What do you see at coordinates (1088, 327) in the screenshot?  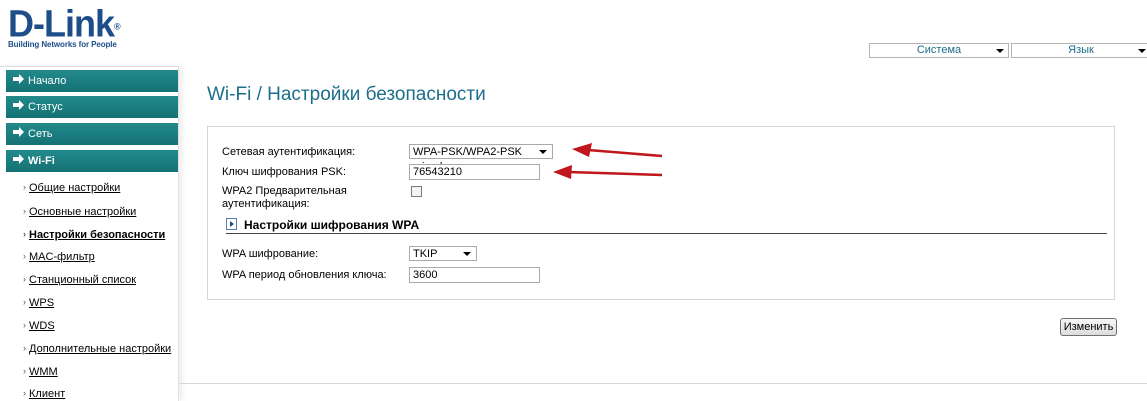 I see `apply-button: Изменить` at bounding box center [1088, 327].